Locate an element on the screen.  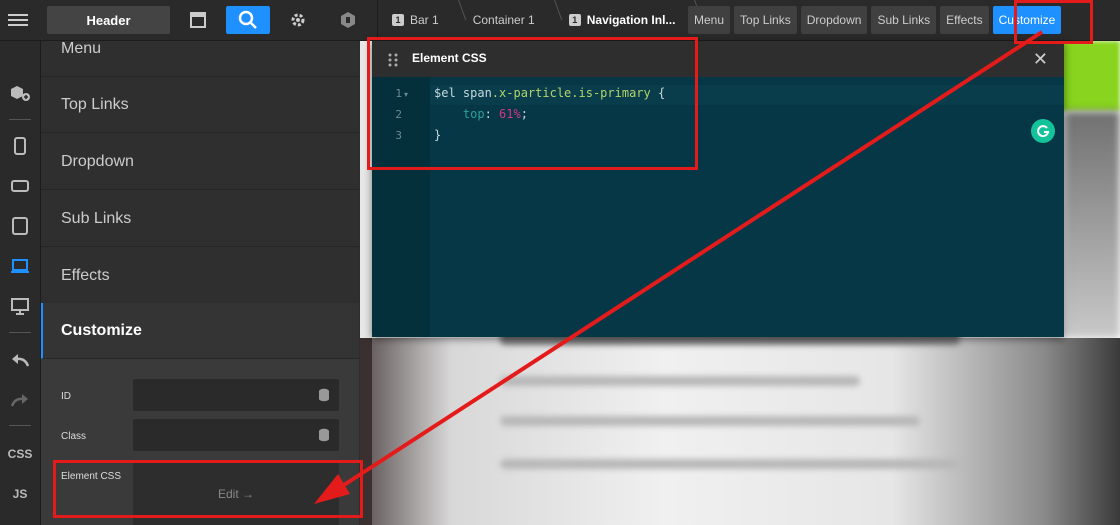
phone-landscape-icon is located at coordinates (20, 186).